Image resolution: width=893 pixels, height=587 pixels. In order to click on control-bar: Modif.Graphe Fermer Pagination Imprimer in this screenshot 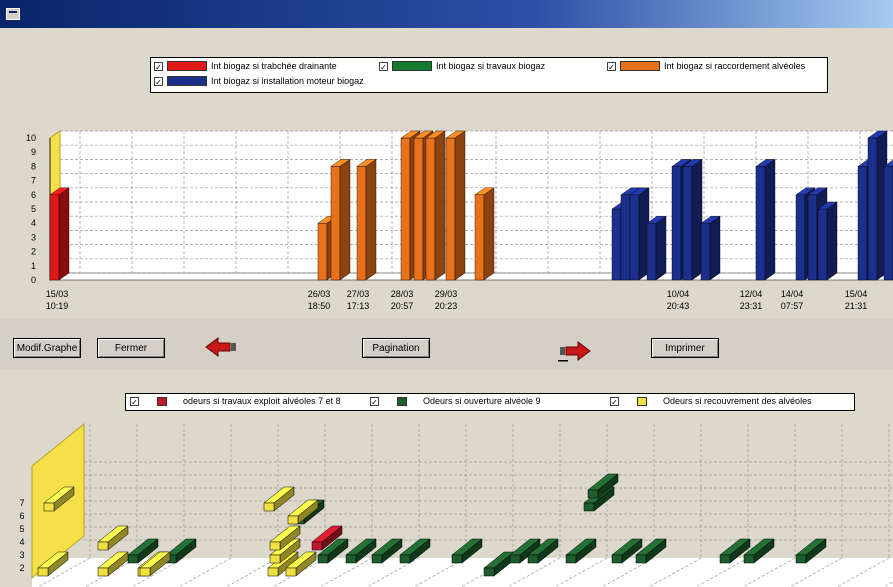, I will do `click(446, 344)`.